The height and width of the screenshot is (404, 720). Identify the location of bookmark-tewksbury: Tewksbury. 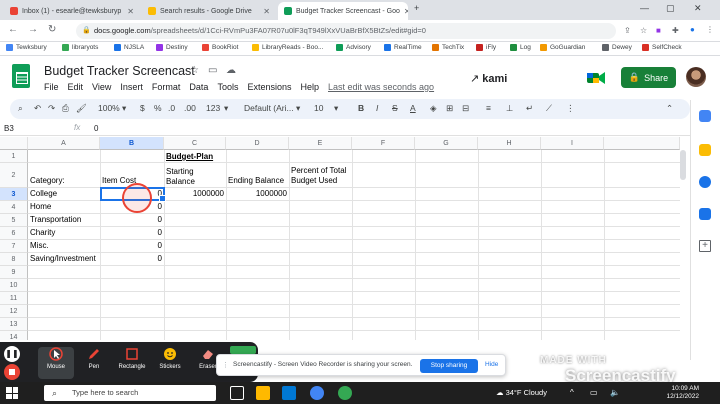
(26, 47).